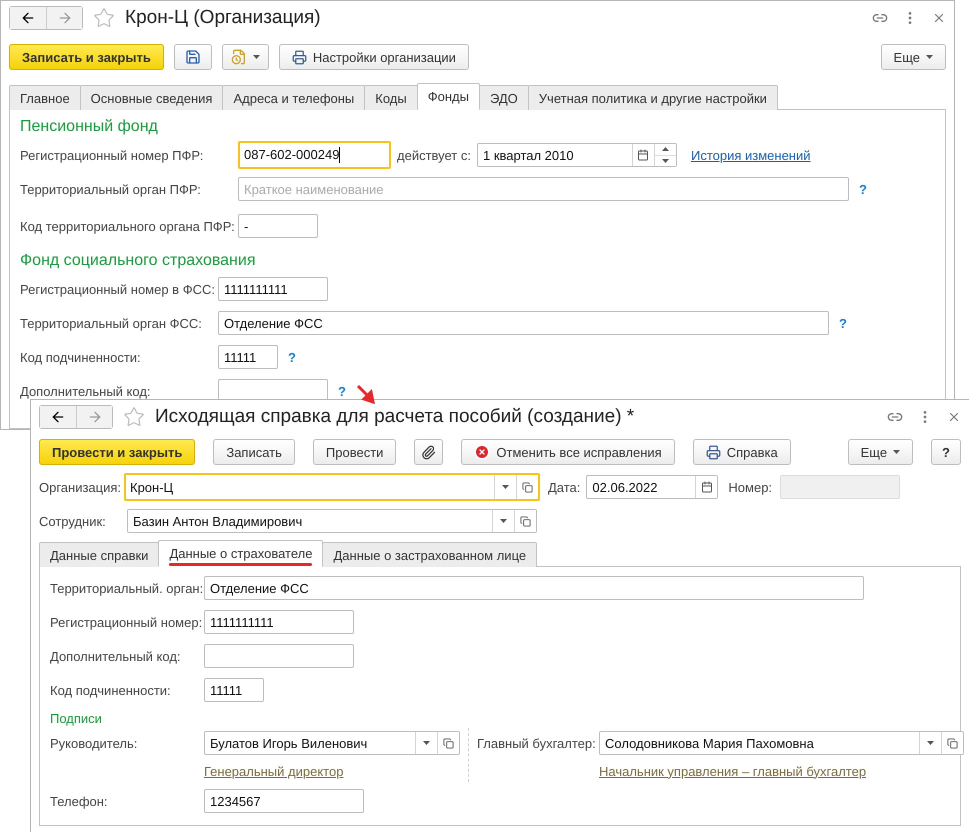  Describe the element at coordinates (503, 97) in the screenshot. I see `tab: ЭДО` at that location.